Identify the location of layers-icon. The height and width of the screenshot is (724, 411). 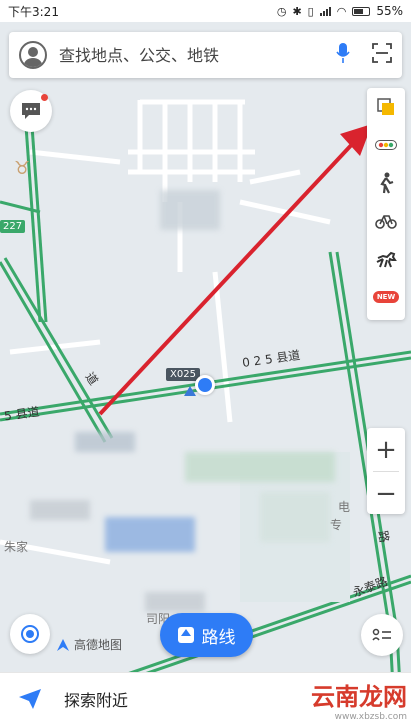
(385, 106).